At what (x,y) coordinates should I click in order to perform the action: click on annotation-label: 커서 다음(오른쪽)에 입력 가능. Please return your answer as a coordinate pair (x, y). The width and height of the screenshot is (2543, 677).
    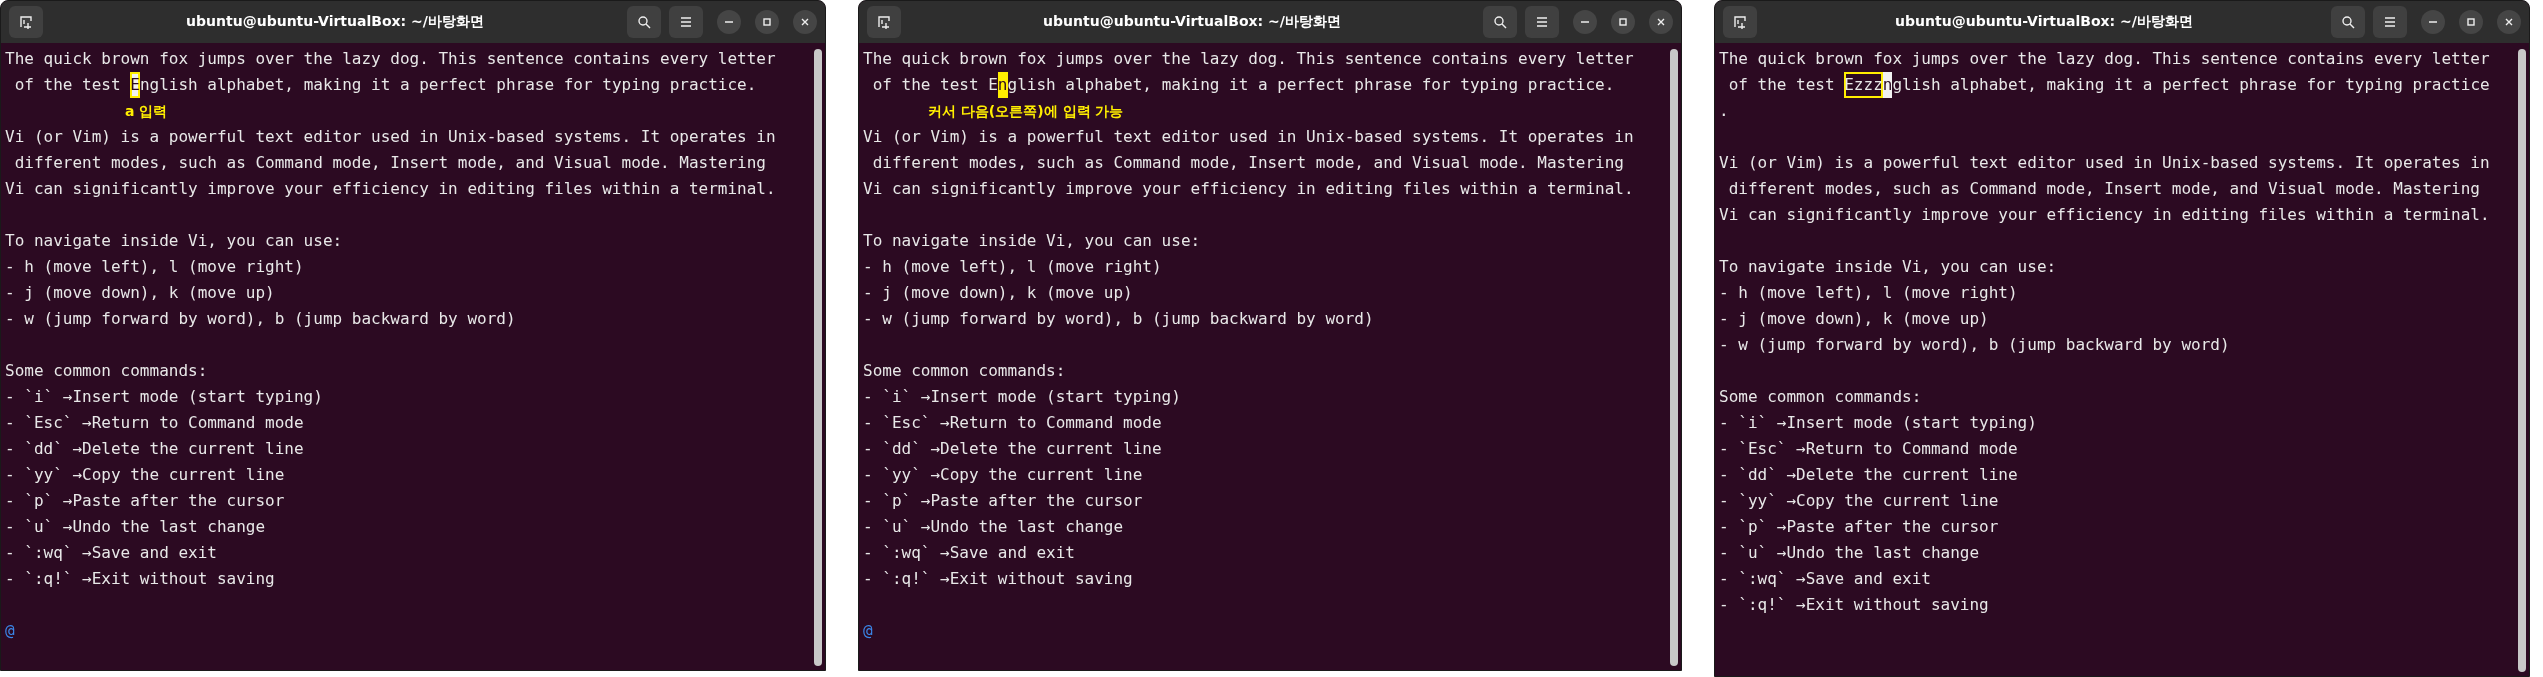
    Looking at the image, I should click on (1025, 111).